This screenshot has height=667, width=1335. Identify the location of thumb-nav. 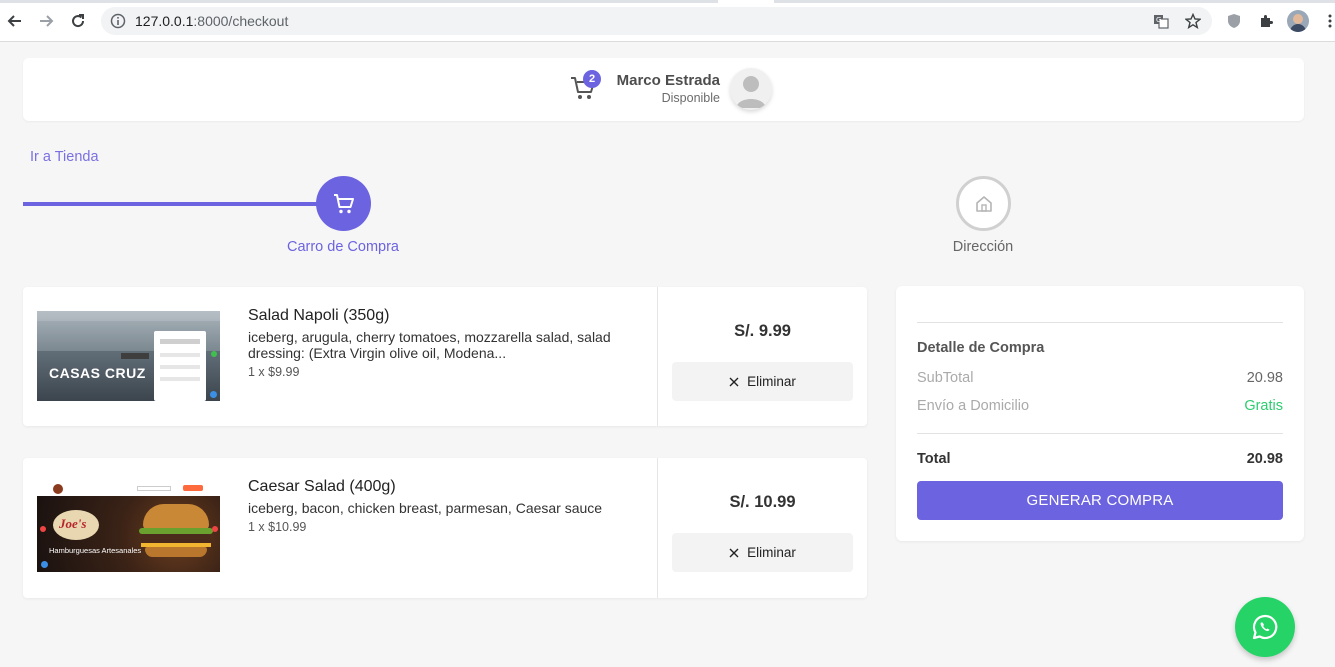
(128, 316).